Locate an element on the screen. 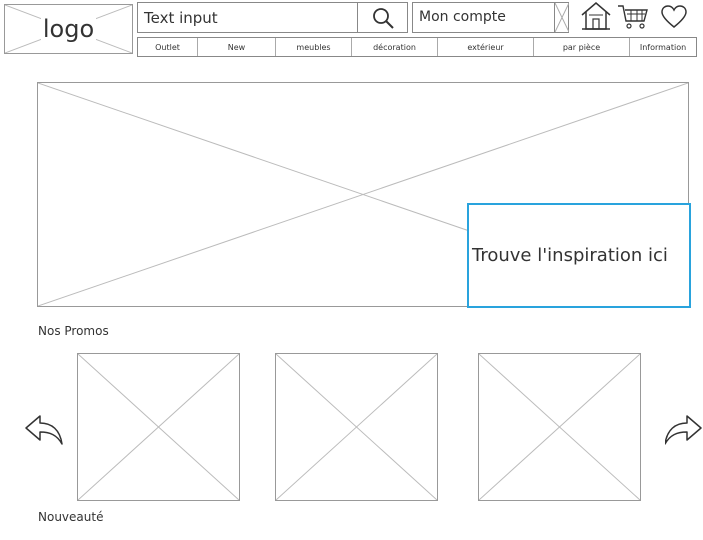 This screenshot has width=703, height=540. nouveaute-heading: Nouveauté is located at coordinates (71, 517).